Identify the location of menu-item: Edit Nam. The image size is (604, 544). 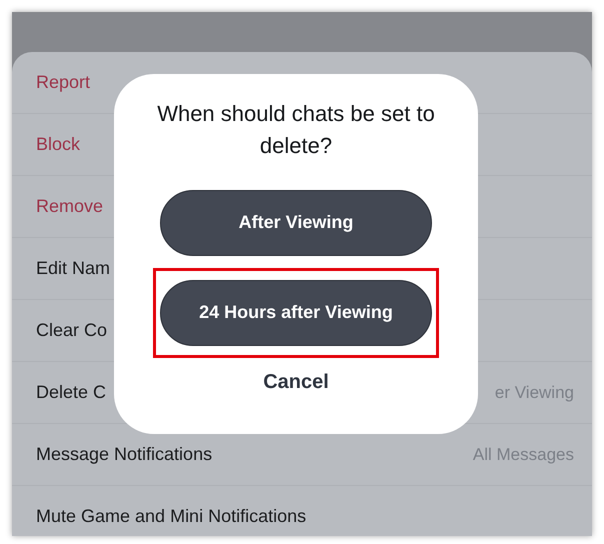
(73, 268).